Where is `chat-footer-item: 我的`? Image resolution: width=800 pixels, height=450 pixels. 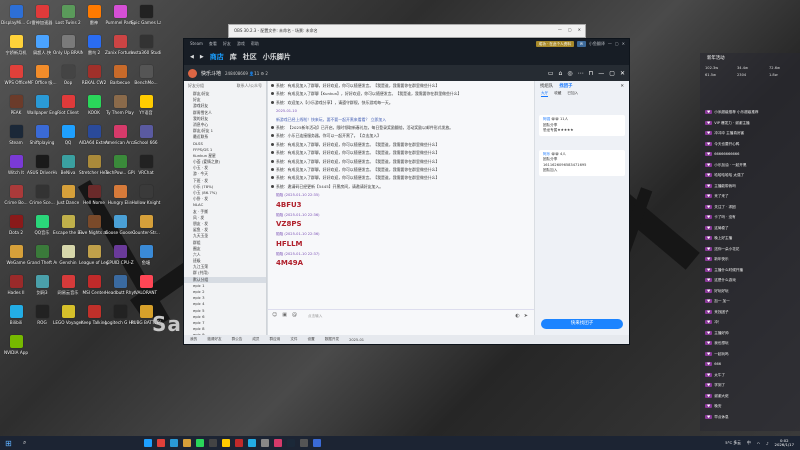
chat-footer-item: 我的 is located at coordinates (193, 339).